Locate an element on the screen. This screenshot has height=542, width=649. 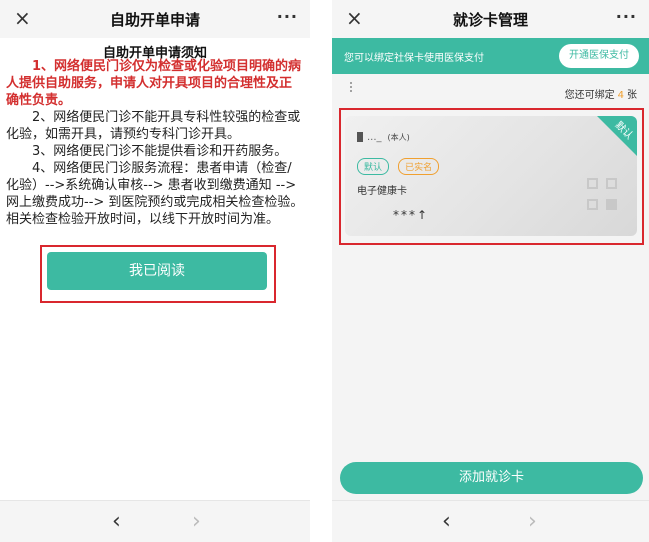
left-bottom-nav: ‹ › is located at coordinates (155, 521).